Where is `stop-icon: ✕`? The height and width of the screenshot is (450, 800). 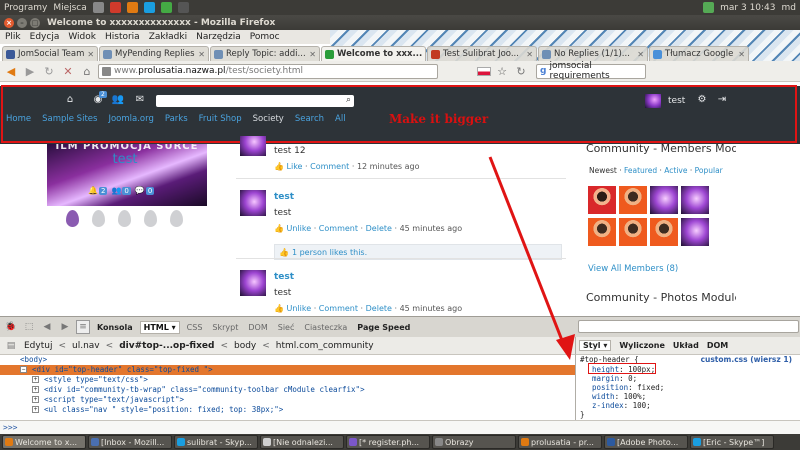 stop-icon: ✕ is located at coordinates (68, 71).